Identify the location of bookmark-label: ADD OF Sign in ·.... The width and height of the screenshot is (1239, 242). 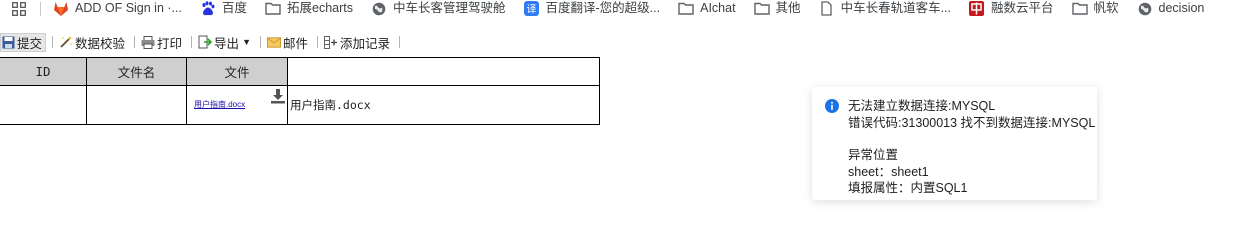
(128, 8).